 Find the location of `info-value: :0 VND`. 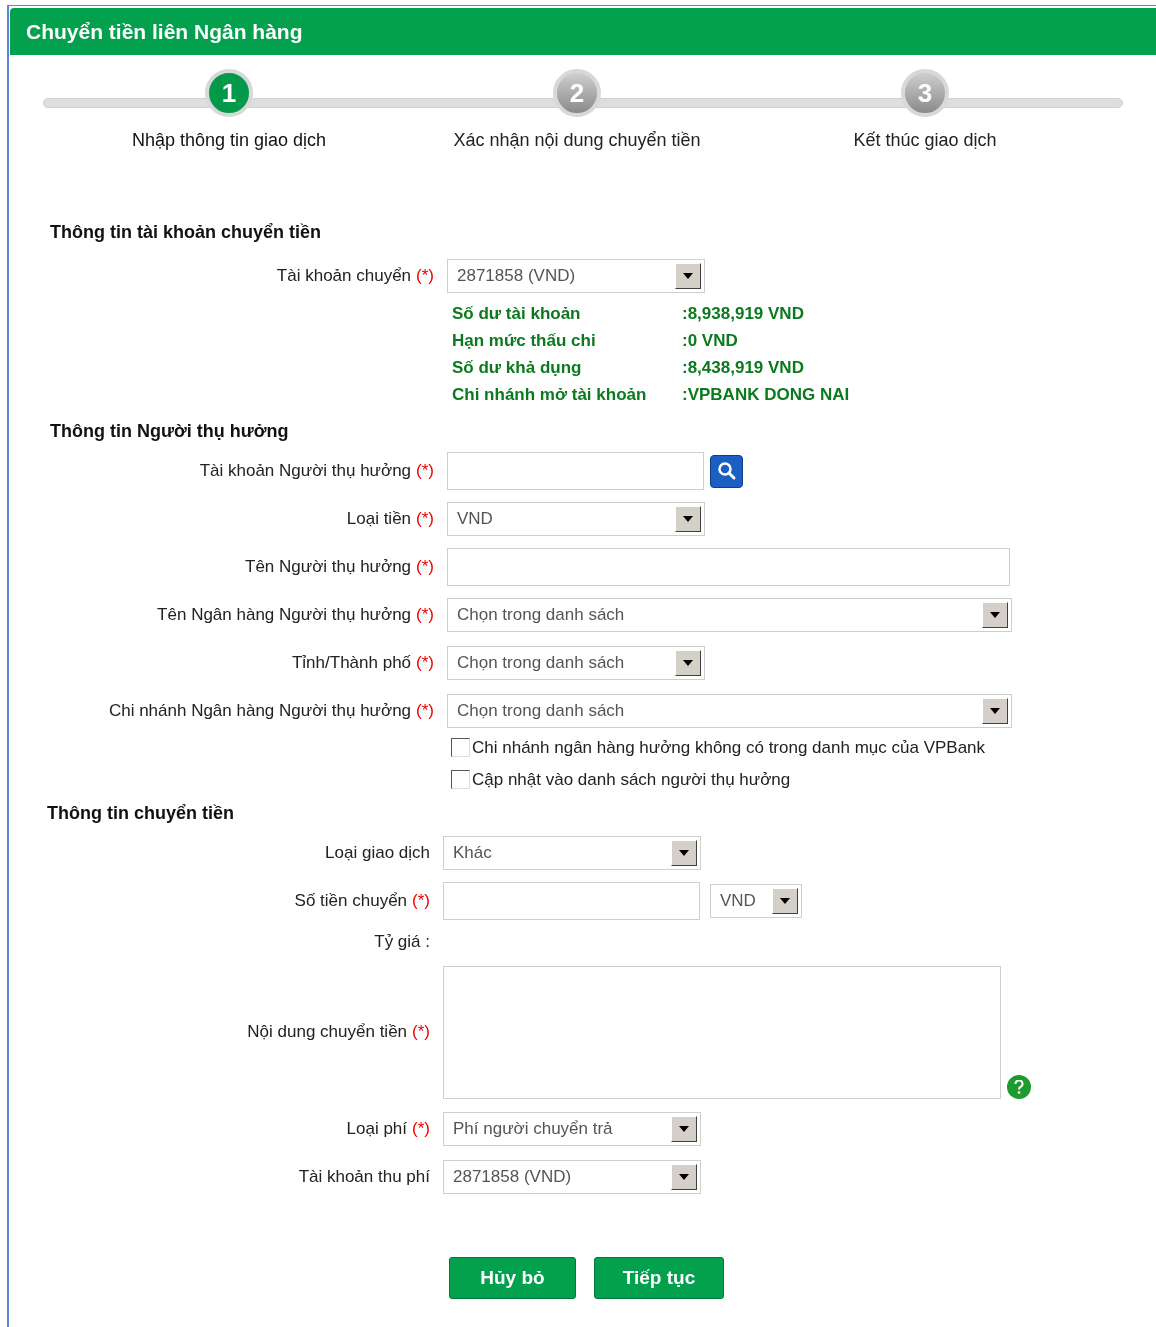

info-value: :0 VND is located at coordinates (710, 340).